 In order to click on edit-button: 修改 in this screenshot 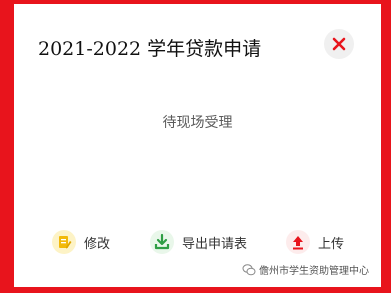, I will do `click(81, 242)`.